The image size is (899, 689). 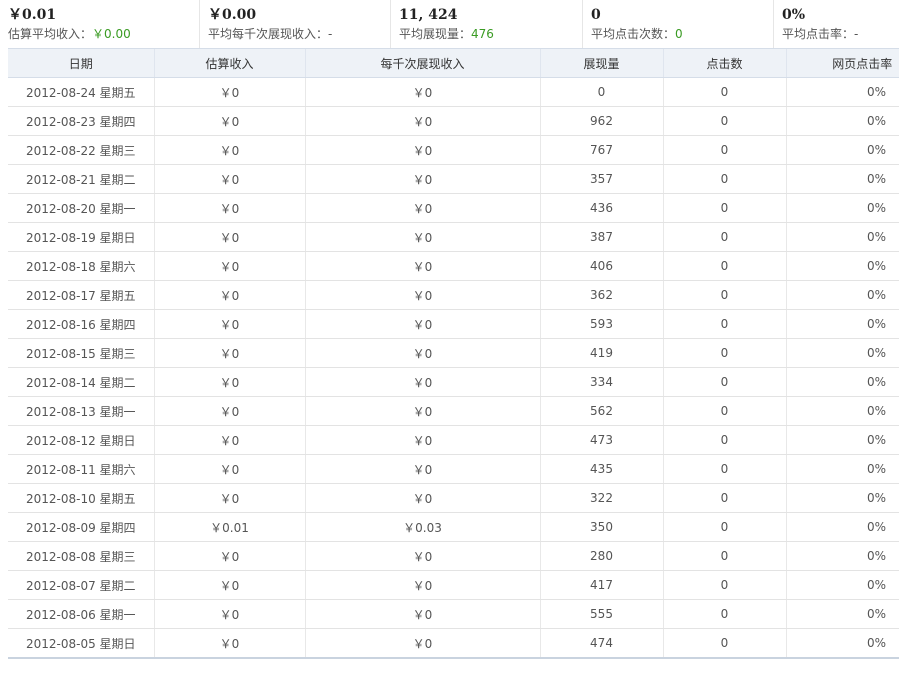 I want to click on summary-label: 平均点击率：, so click(x=818, y=34).